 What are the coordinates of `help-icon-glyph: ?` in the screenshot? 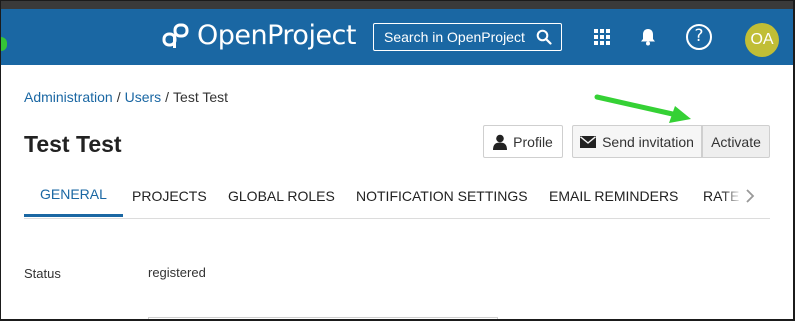 It's located at (699, 36).